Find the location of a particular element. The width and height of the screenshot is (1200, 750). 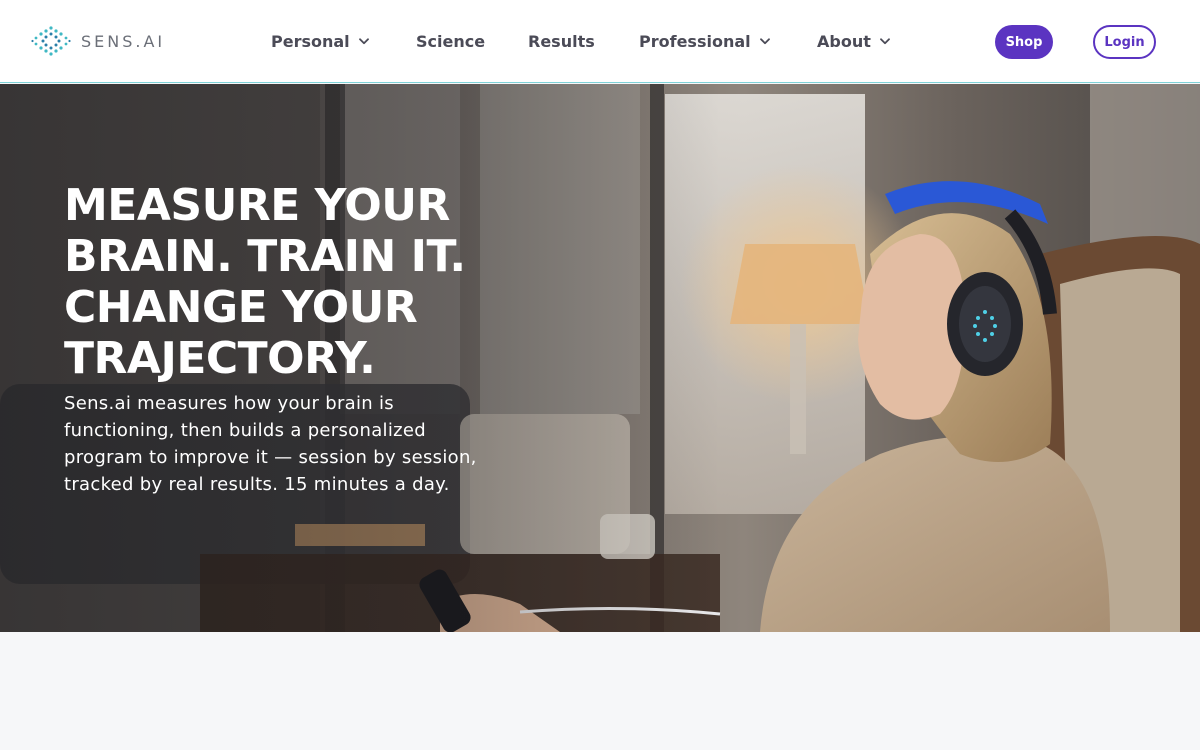

nav-item-label: Professional is located at coordinates (695, 41).